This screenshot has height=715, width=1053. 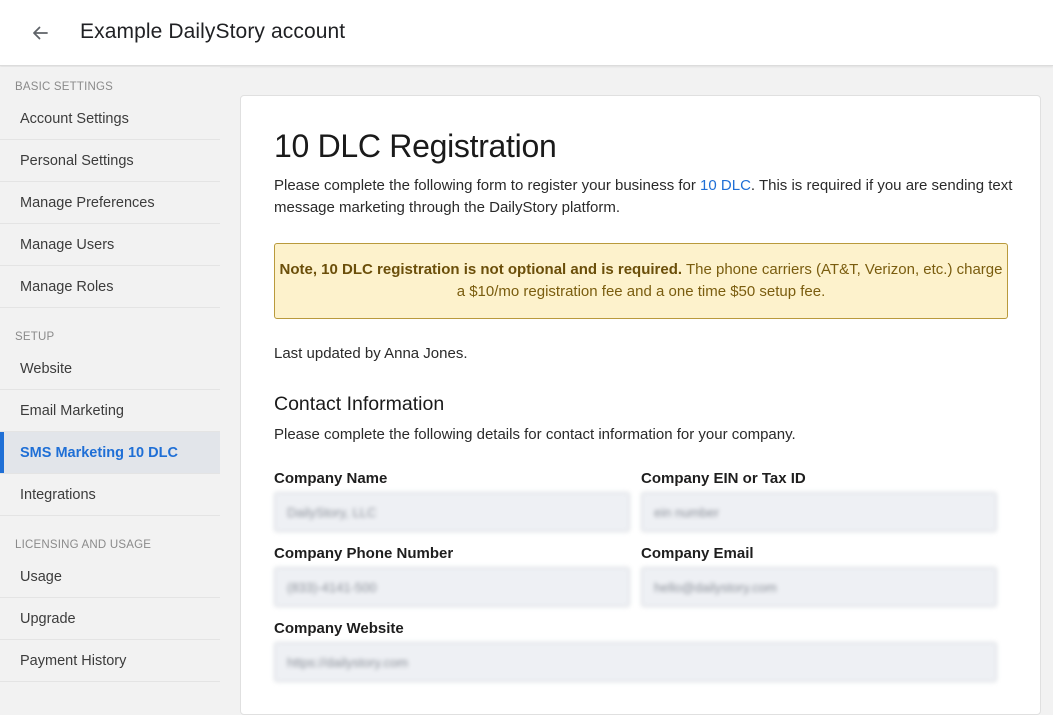 What do you see at coordinates (697, 553) in the screenshot?
I see `company-email-label: Company Email` at bounding box center [697, 553].